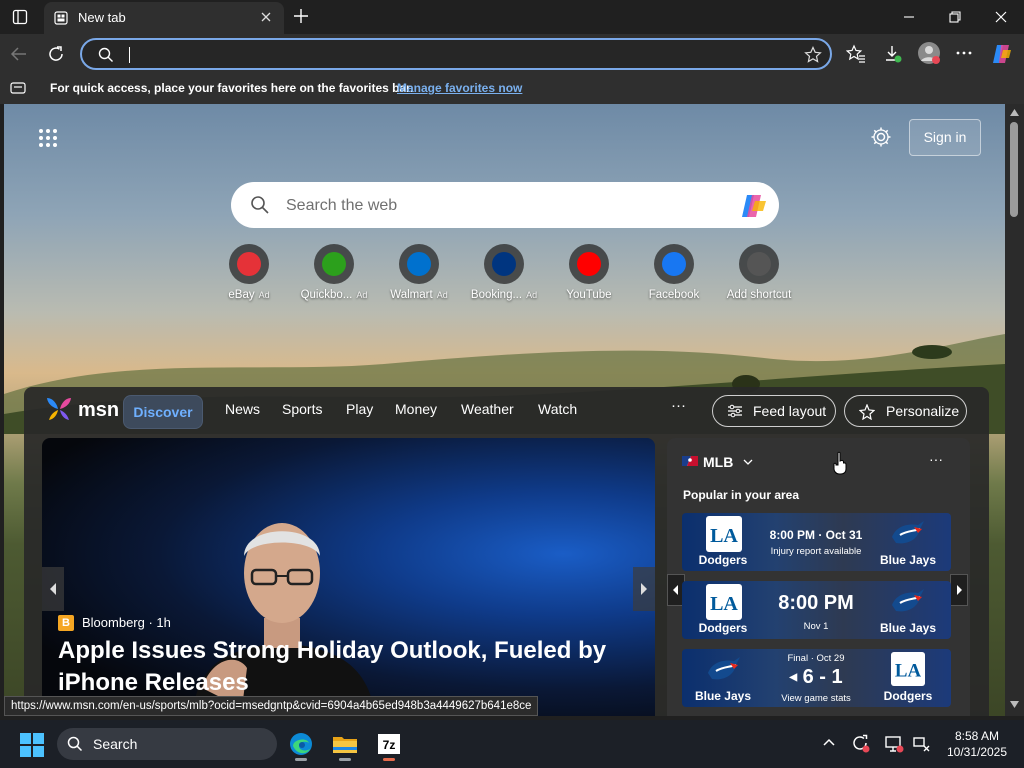 This screenshot has height=768, width=1024. I want to click on facebook-icon-glyph, so click(674, 264).